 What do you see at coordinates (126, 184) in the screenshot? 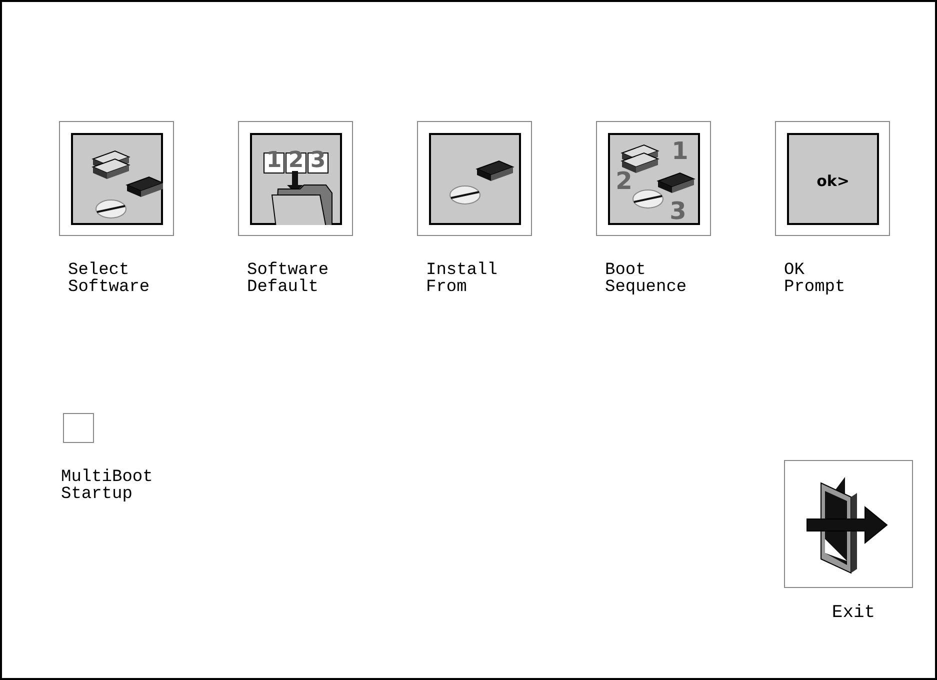
I see `drives-icon` at bounding box center [126, 184].